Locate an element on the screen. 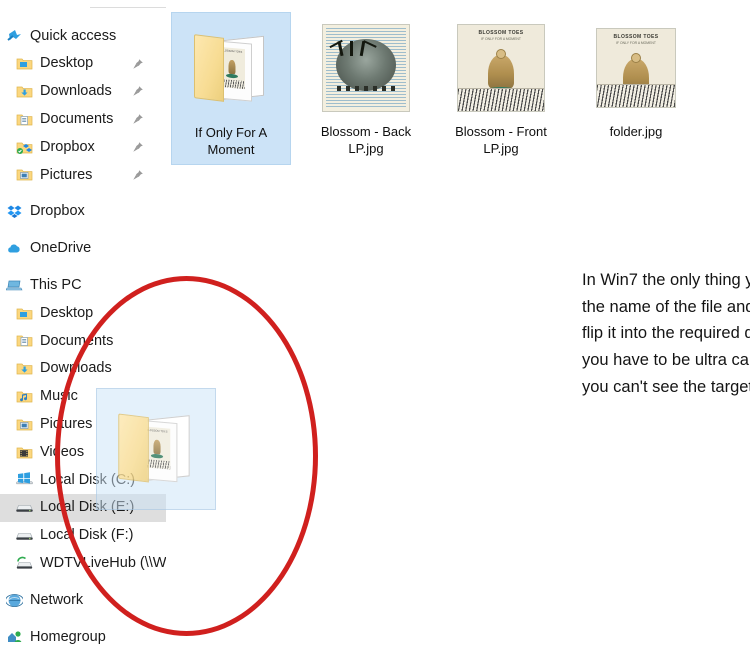 This screenshot has width=750, height=651. sidebar-item-wdtvlivehub: WDTVLiveHub (\\W is located at coordinates (83, 563).